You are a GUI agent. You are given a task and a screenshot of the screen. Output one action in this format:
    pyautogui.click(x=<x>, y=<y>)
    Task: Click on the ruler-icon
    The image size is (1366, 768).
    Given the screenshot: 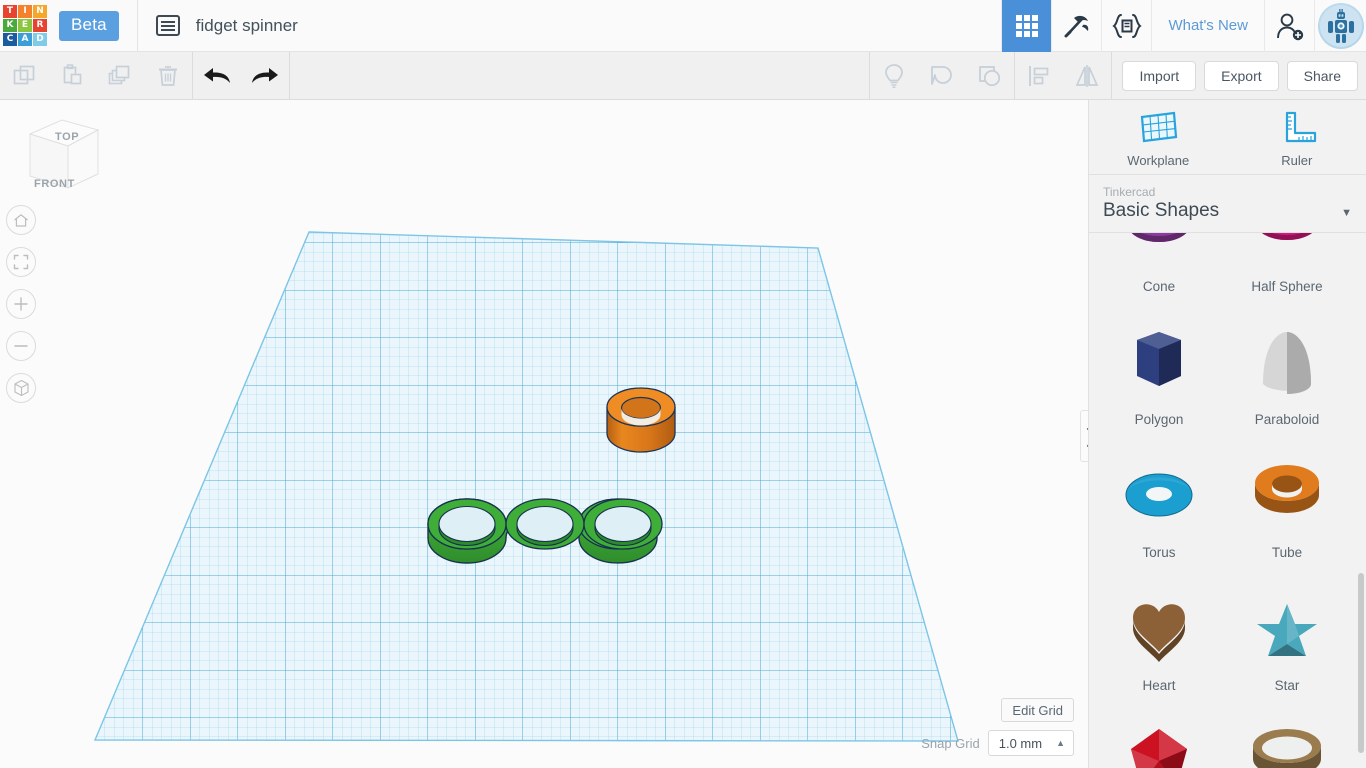 What is the action you would take?
    pyautogui.click(x=1300, y=126)
    